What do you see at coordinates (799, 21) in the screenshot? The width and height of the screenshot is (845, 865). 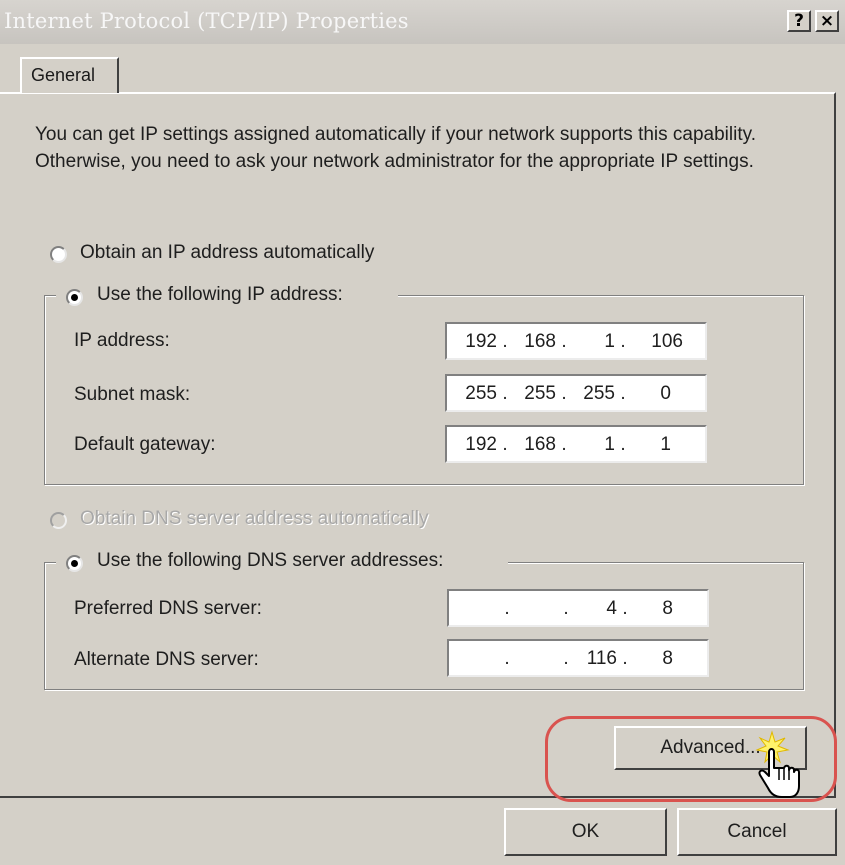 I see `help-button: ?` at bounding box center [799, 21].